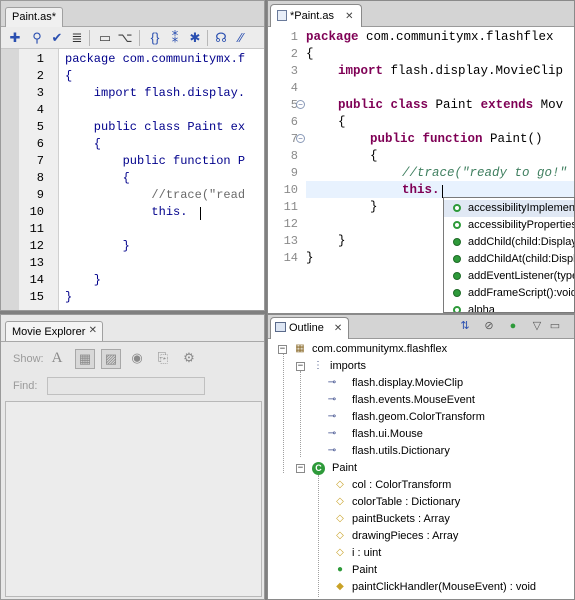 The width and height of the screenshot is (575, 600). What do you see at coordinates (221, 38) in the screenshot?
I see `apply-comment-icon: ☊` at bounding box center [221, 38].